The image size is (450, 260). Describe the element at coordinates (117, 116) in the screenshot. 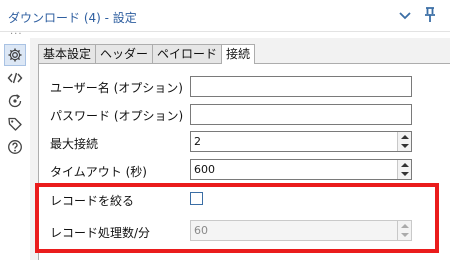

I see `password-label: パスワード (オプション)` at that location.